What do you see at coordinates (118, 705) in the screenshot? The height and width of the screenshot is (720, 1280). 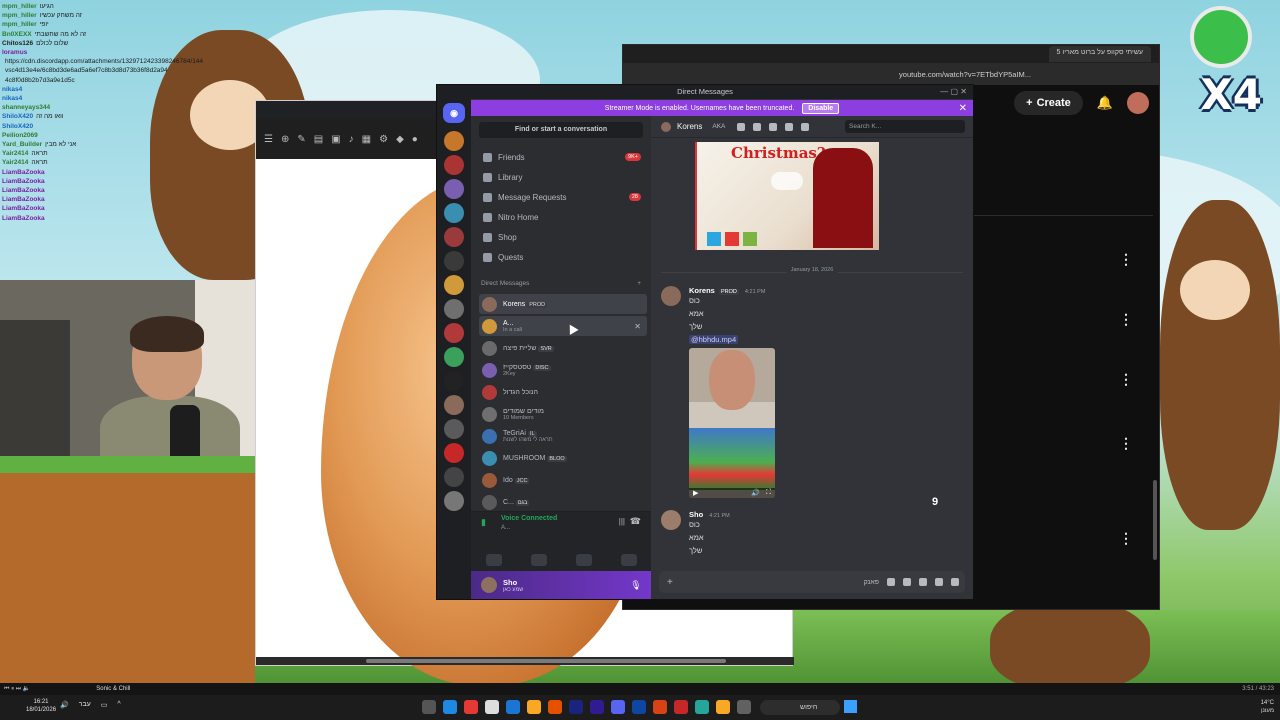 I see `tray-chevron-icon: ^` at bounding box center [118, 705].